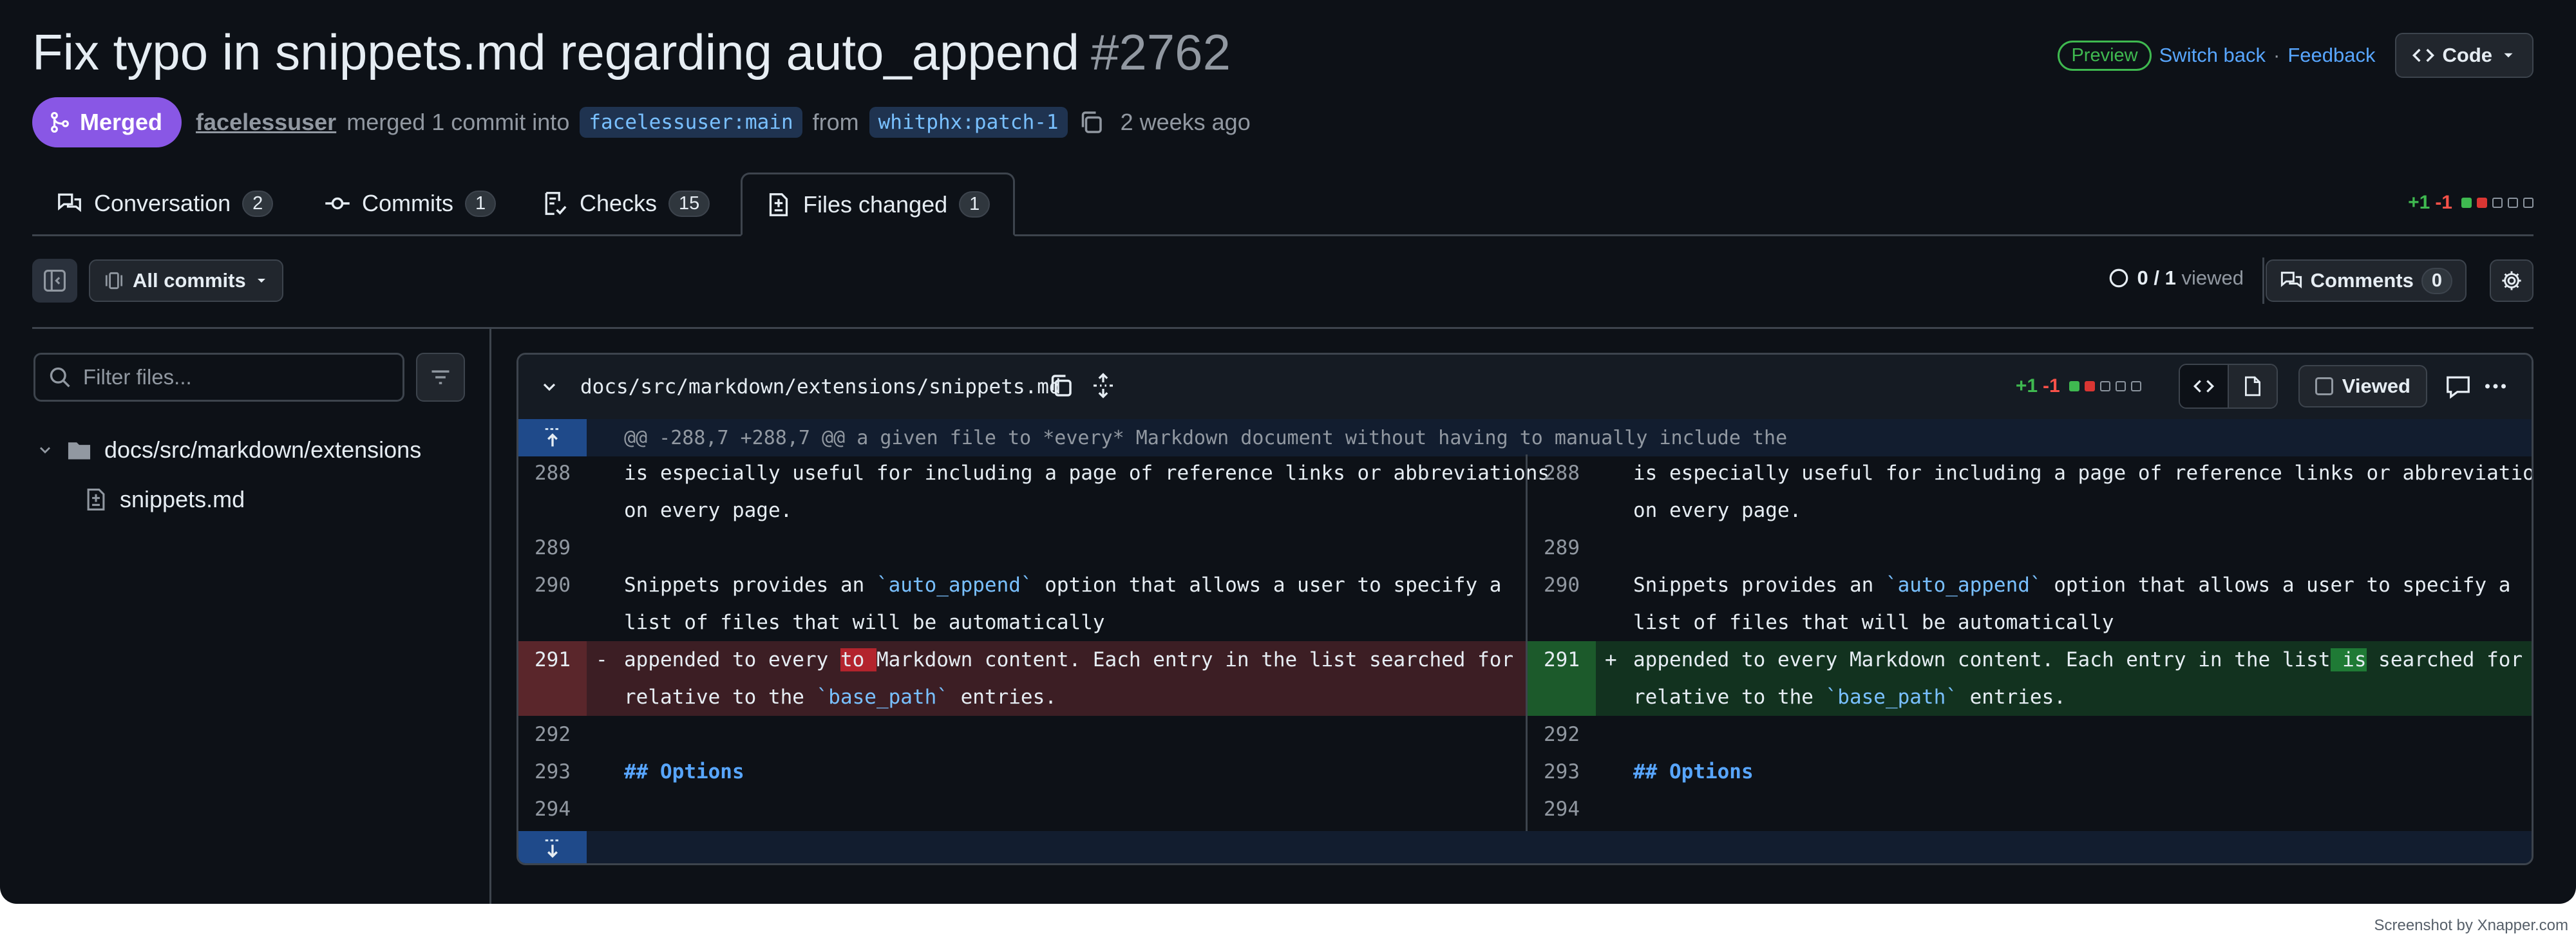 The height and width of the screenshot is (936, 2576). What do you see at coordinates (2331, 55) in the screenshot?
I see `feedback-link: Feedback` at bounding box center [2331, 55].